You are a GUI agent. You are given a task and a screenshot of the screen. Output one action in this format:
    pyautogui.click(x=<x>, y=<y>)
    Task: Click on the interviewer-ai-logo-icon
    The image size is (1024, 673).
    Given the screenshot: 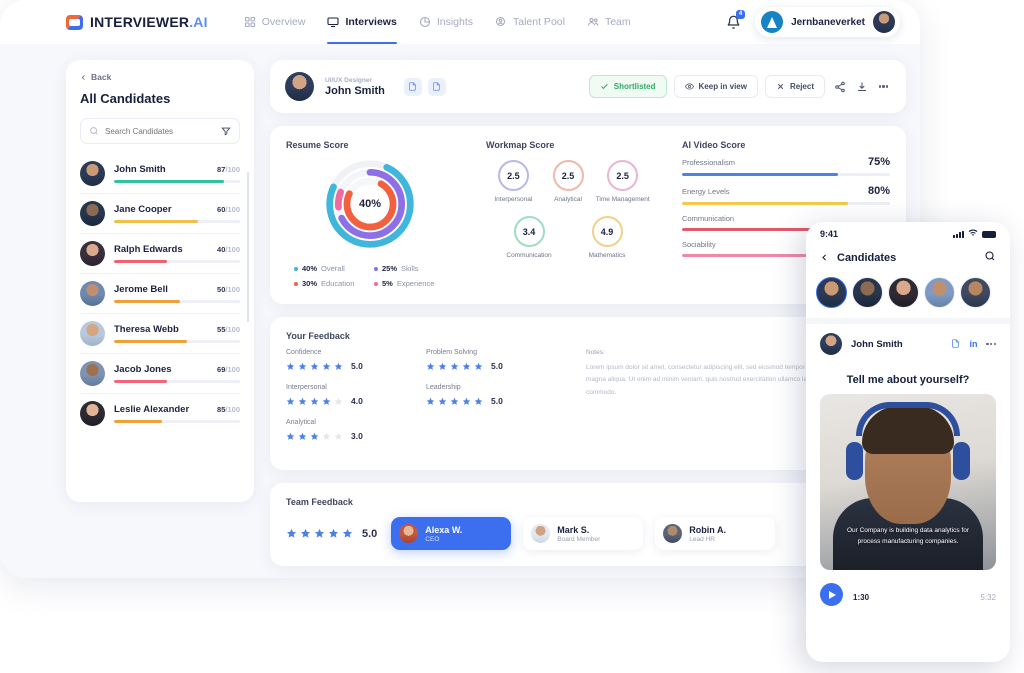 What is the action you would take?
    pyautogui.click(x=74, y=22)
    